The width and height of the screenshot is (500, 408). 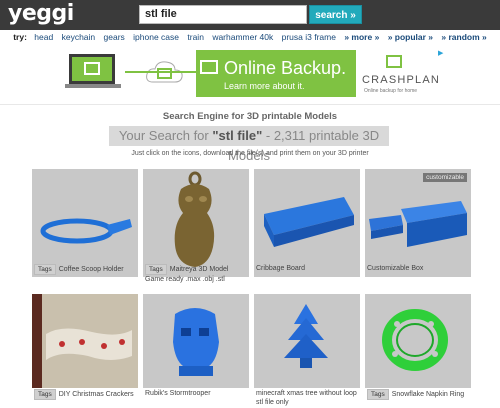 What do you see at coordinates (419, 394) in the screenshot?
I see `model-caption: Tags Snowflake Napkin Ring` at bounding box center [419, 394].